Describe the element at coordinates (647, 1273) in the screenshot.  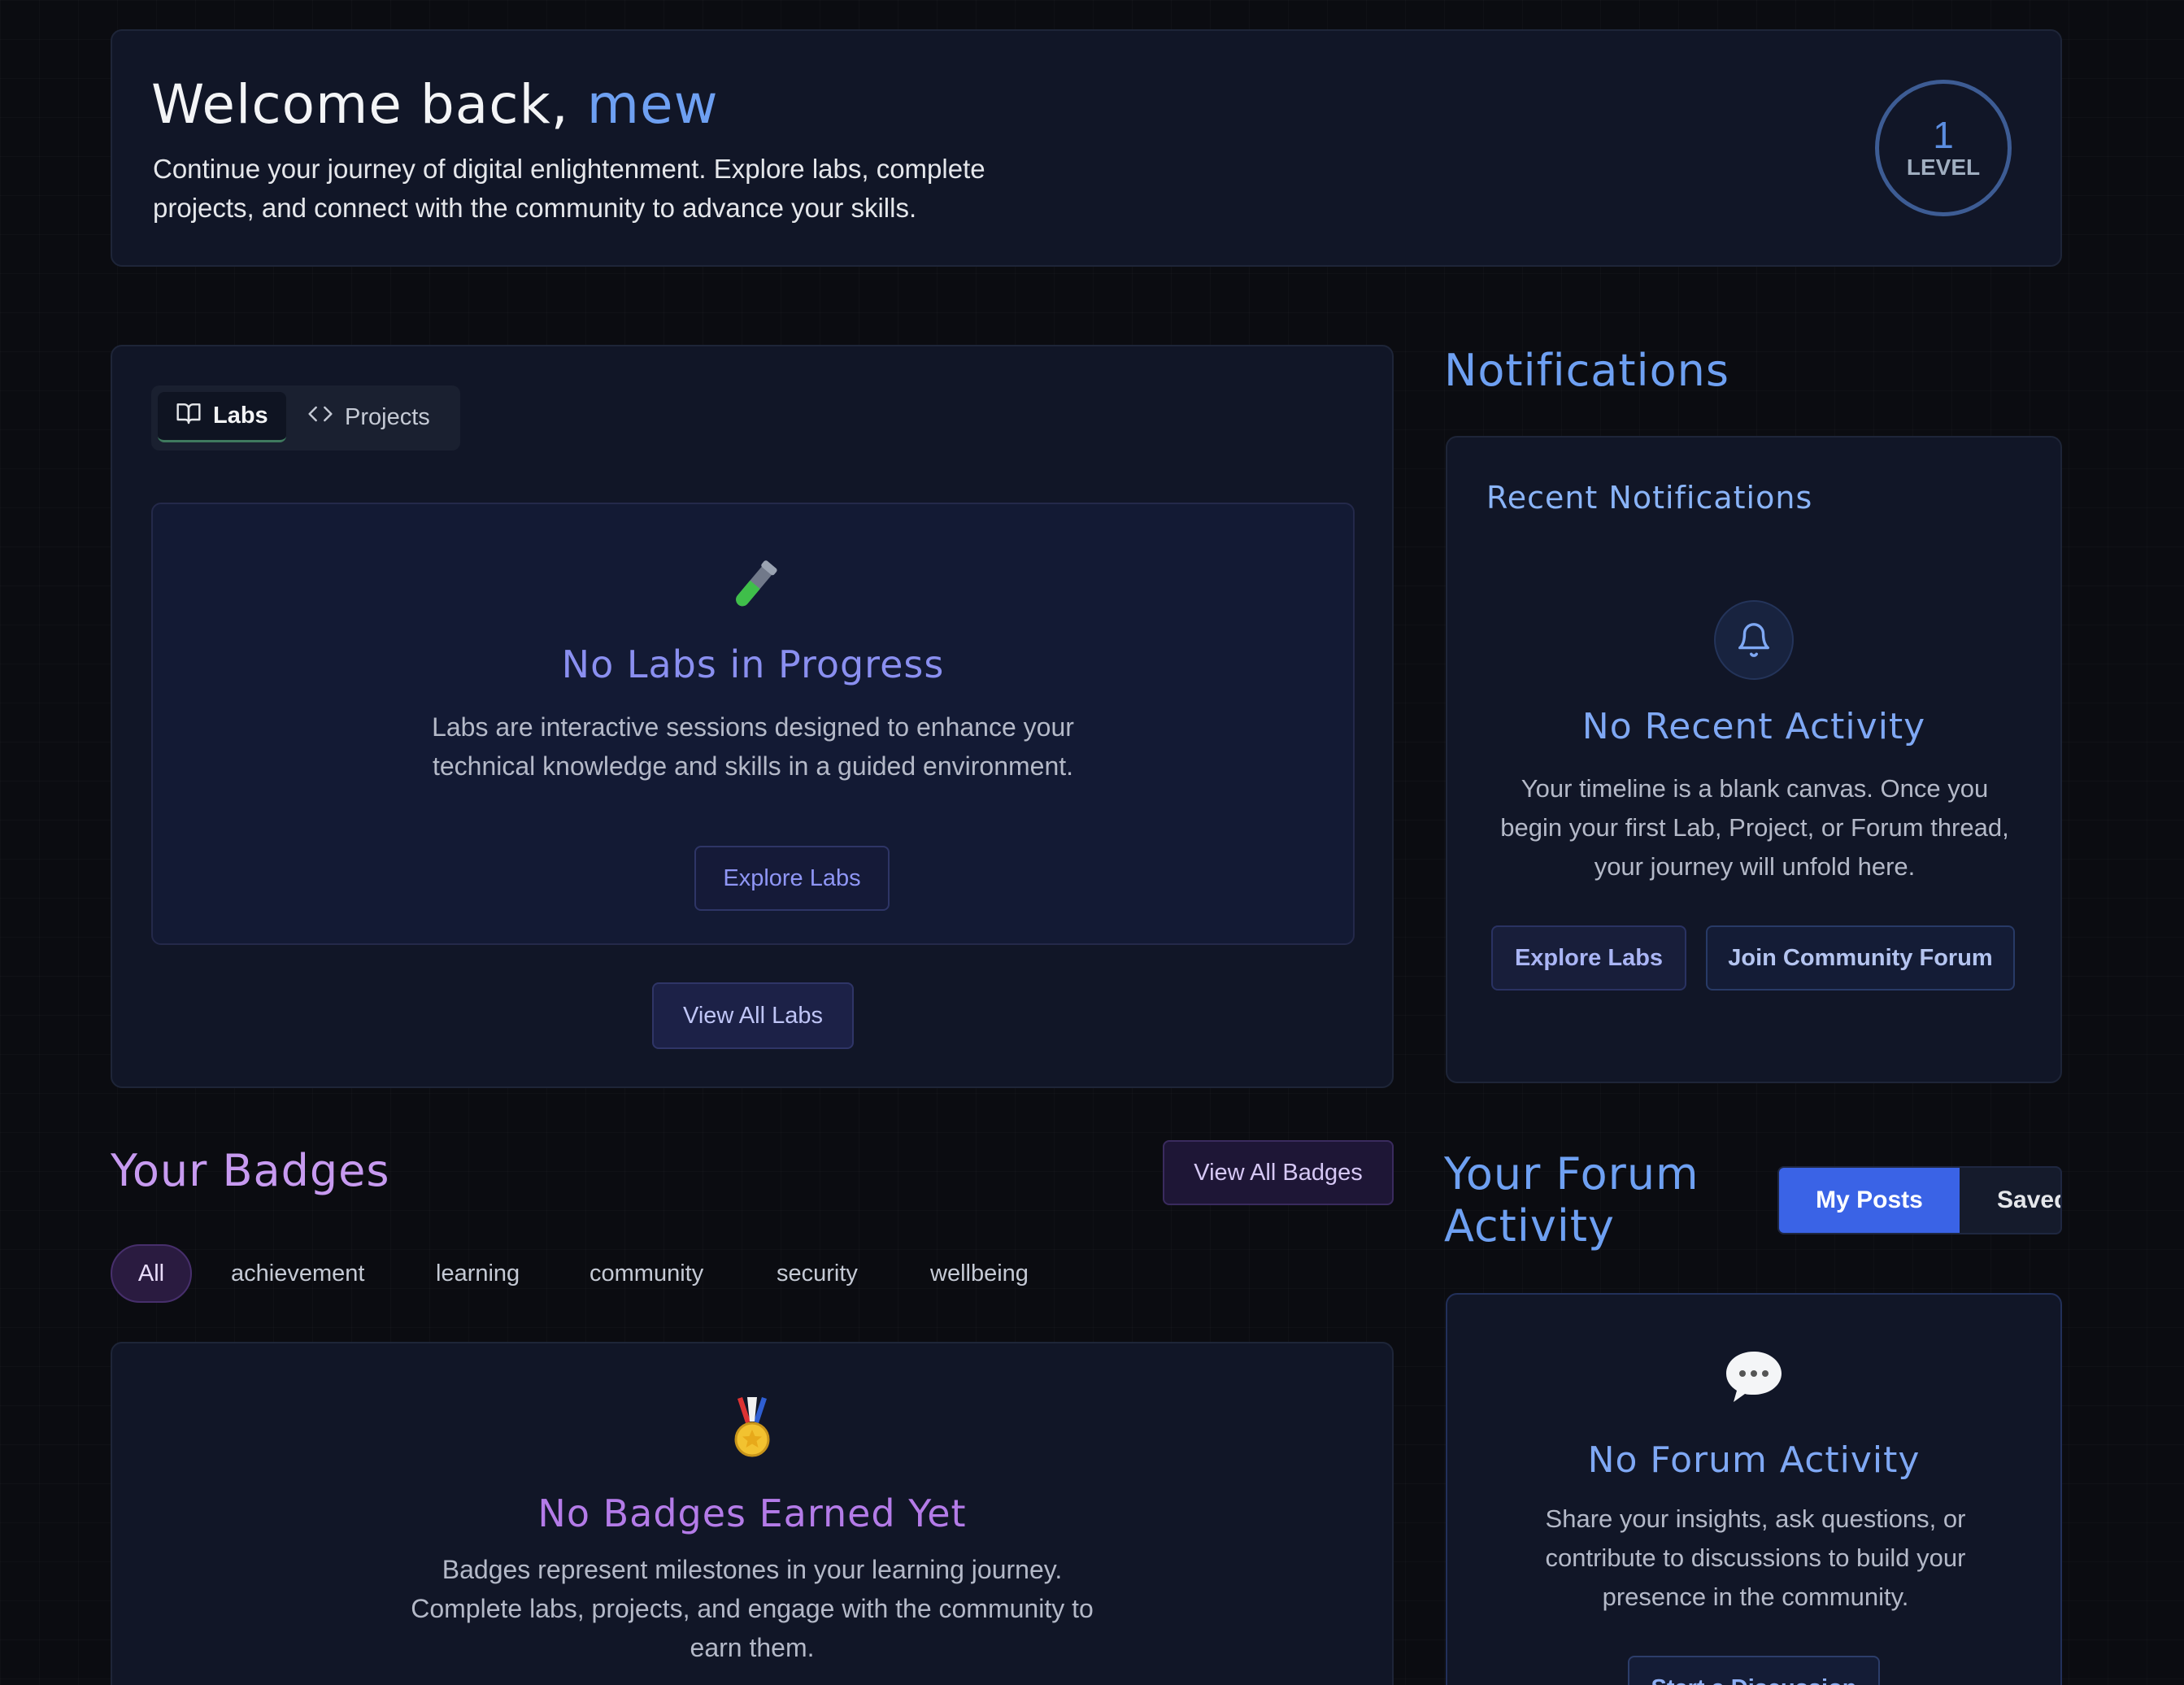
I see `badge-filter-community: community` at that location.